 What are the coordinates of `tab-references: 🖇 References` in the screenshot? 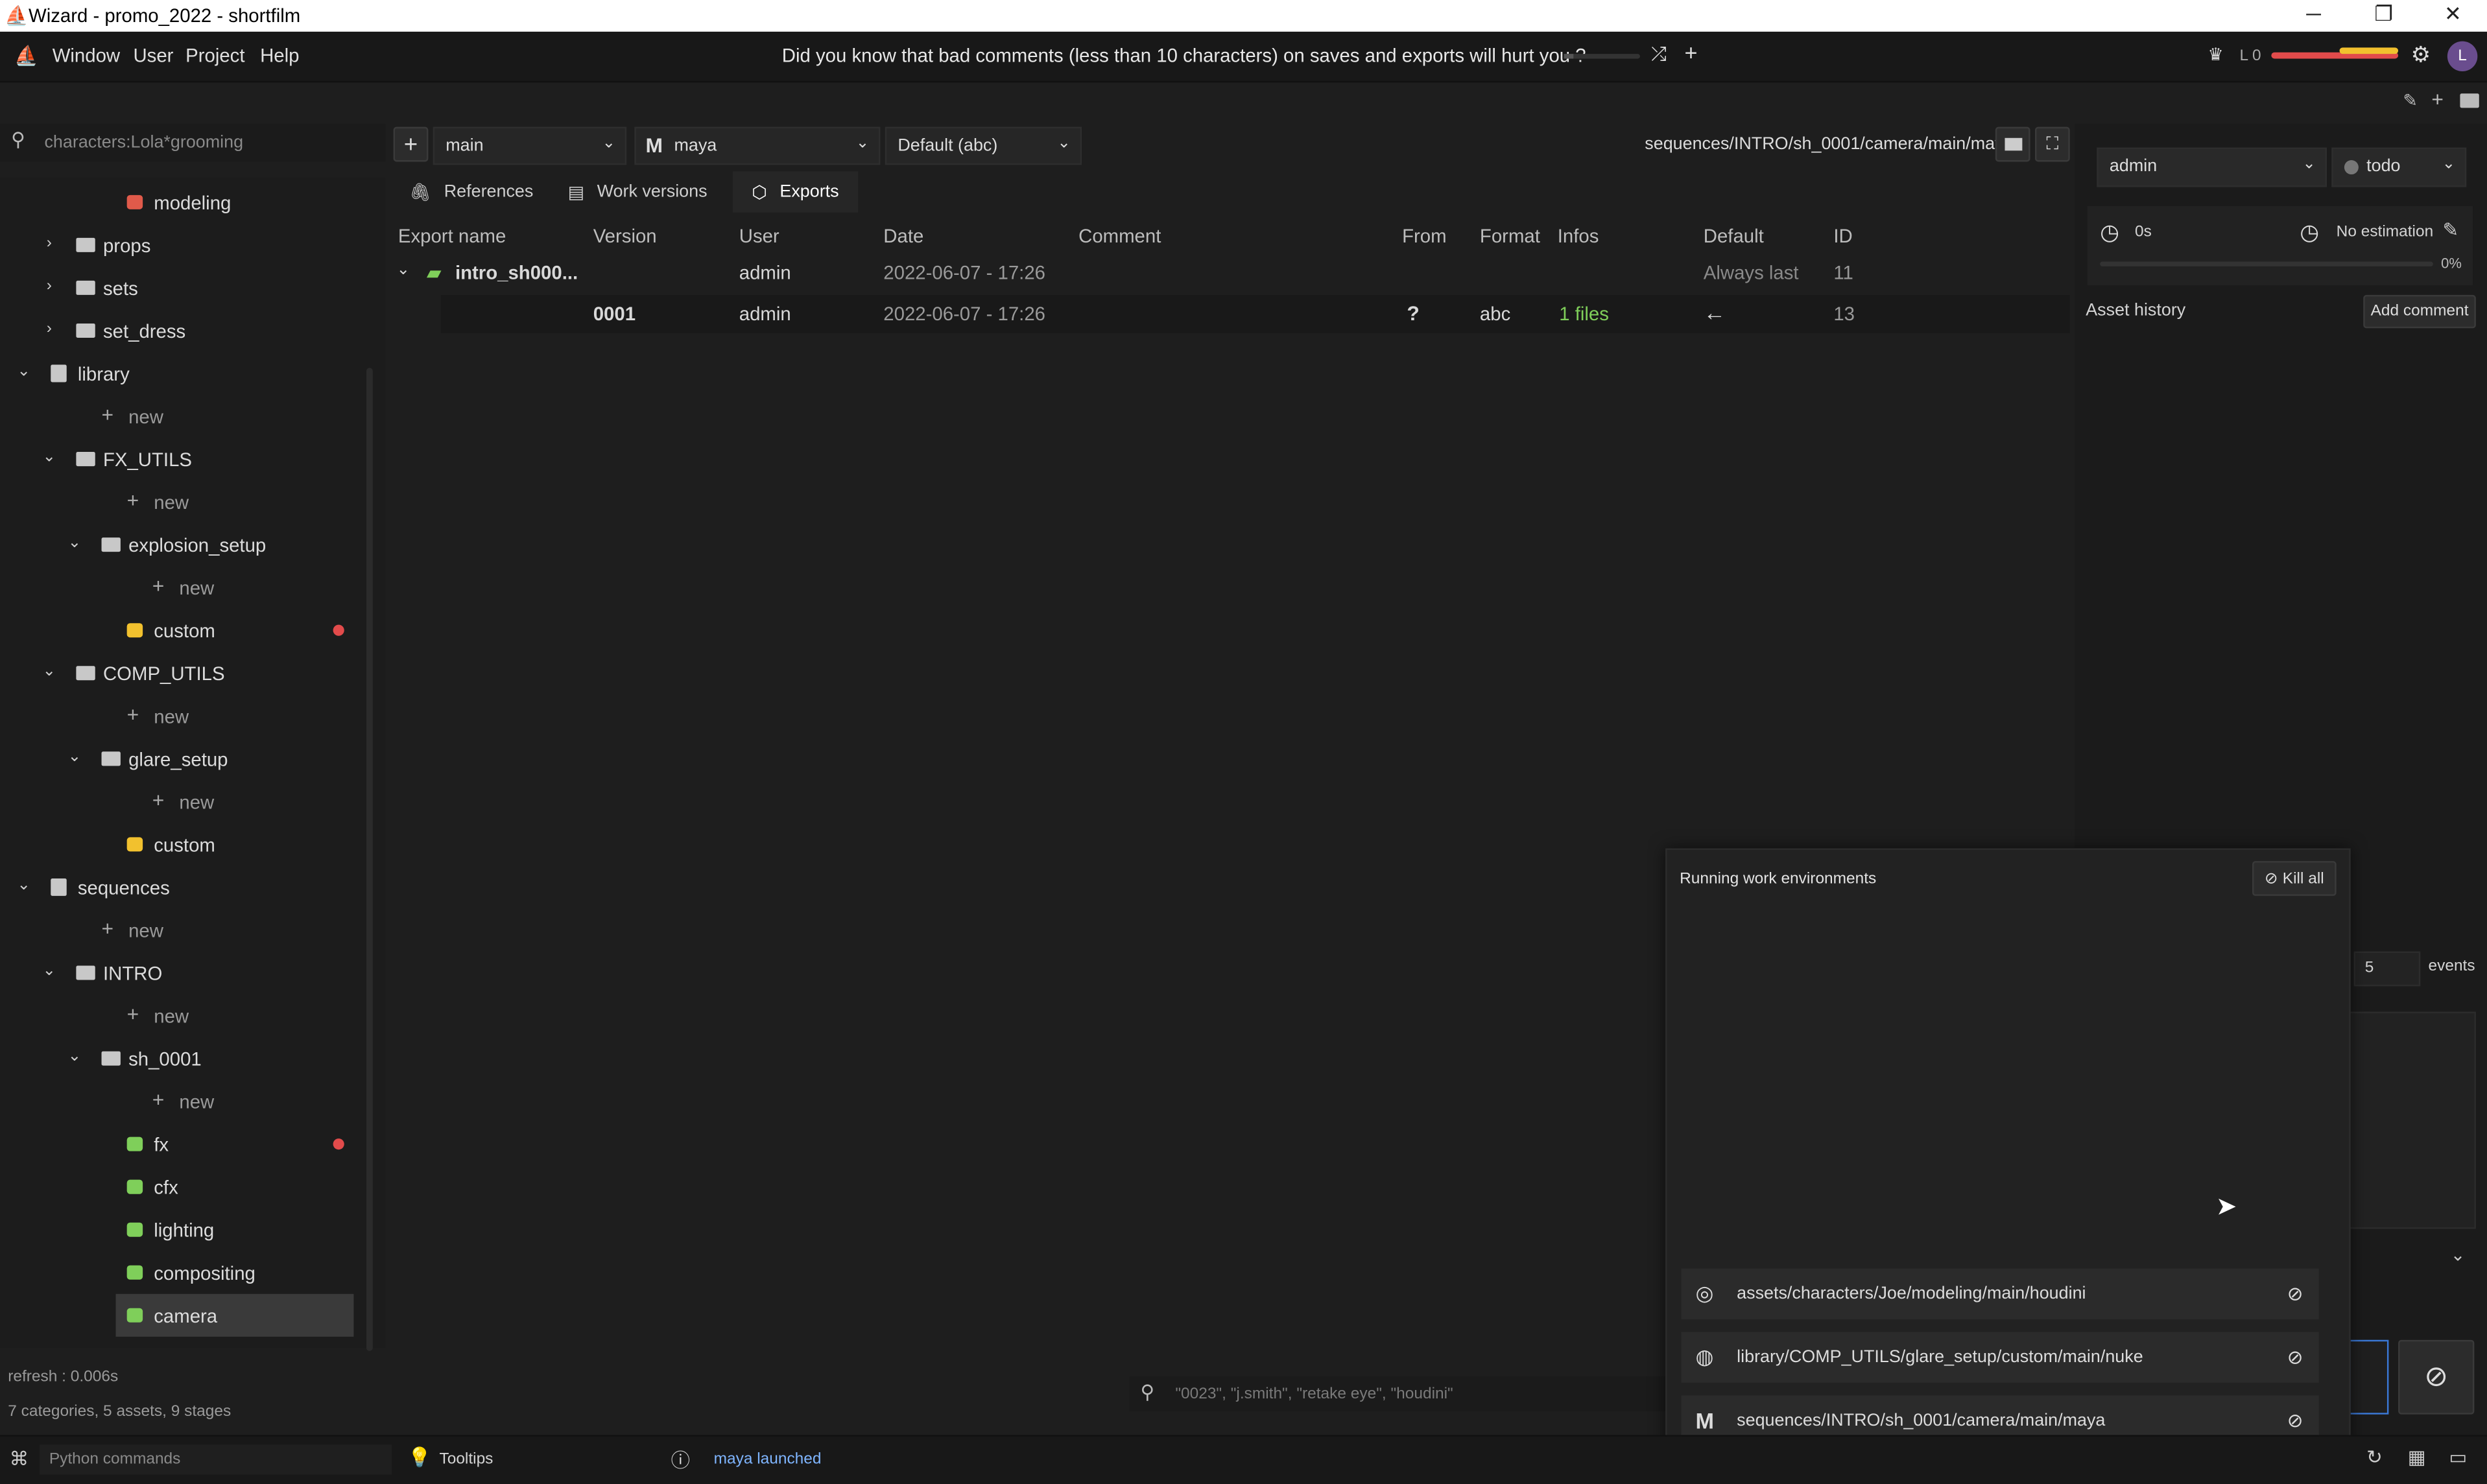 It's located at (471, 192).